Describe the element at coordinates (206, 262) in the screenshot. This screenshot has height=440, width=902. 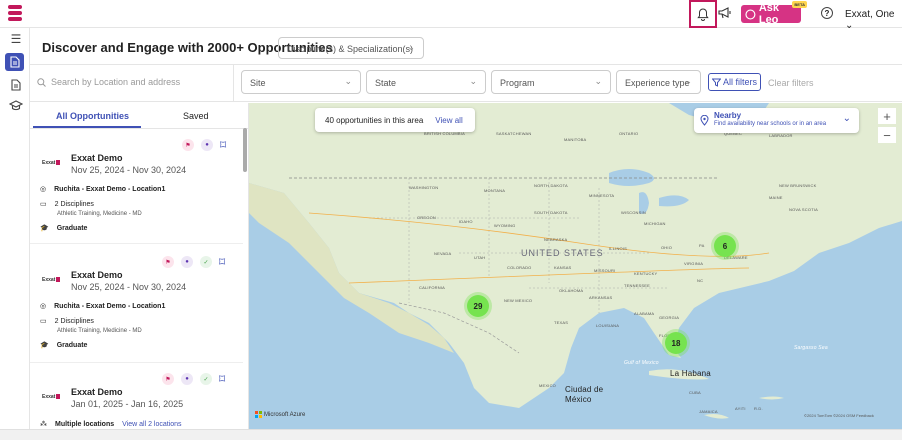
I see `check-badge-icon: ✓` at that location.